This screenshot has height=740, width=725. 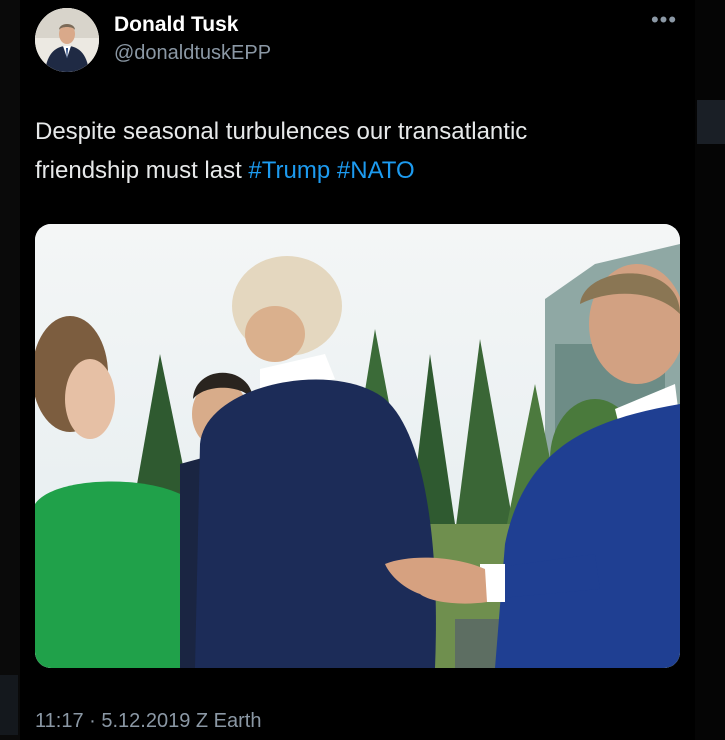 I want to click on background-column-left, so click(x=11, y=370).